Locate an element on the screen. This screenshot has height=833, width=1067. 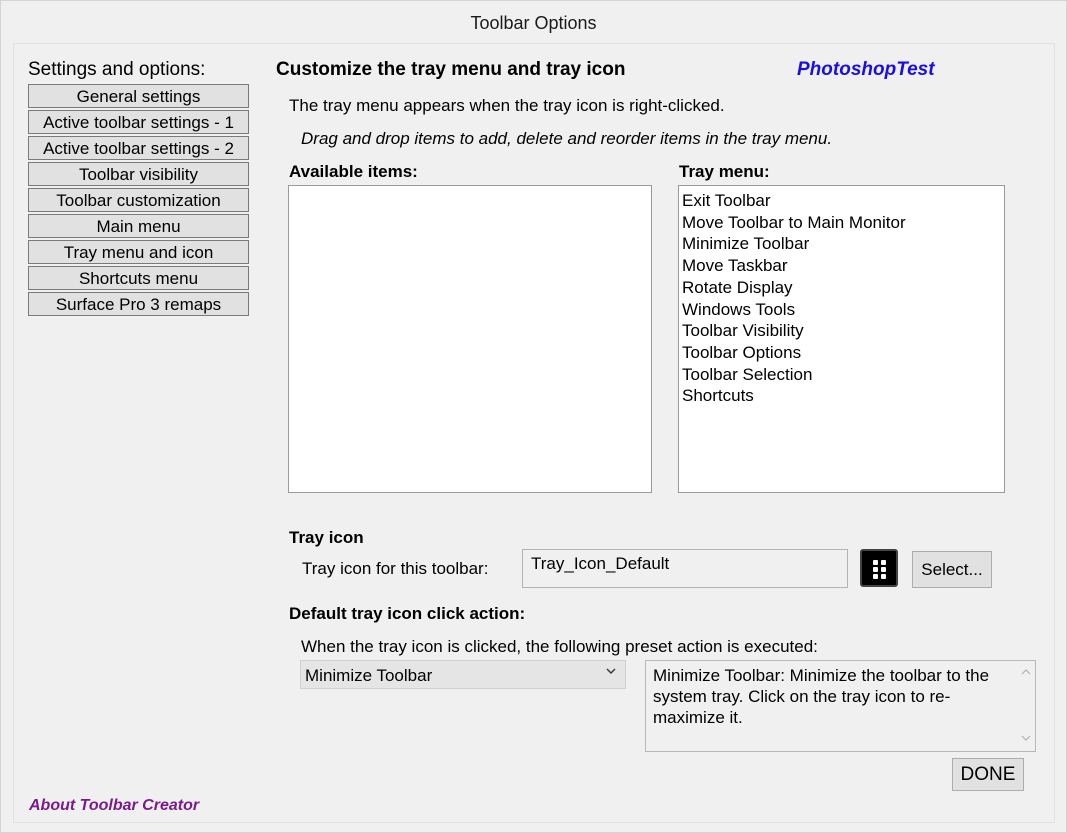
click-action-section-label: Default tray icon click action: is located at coordinates (407, 613).